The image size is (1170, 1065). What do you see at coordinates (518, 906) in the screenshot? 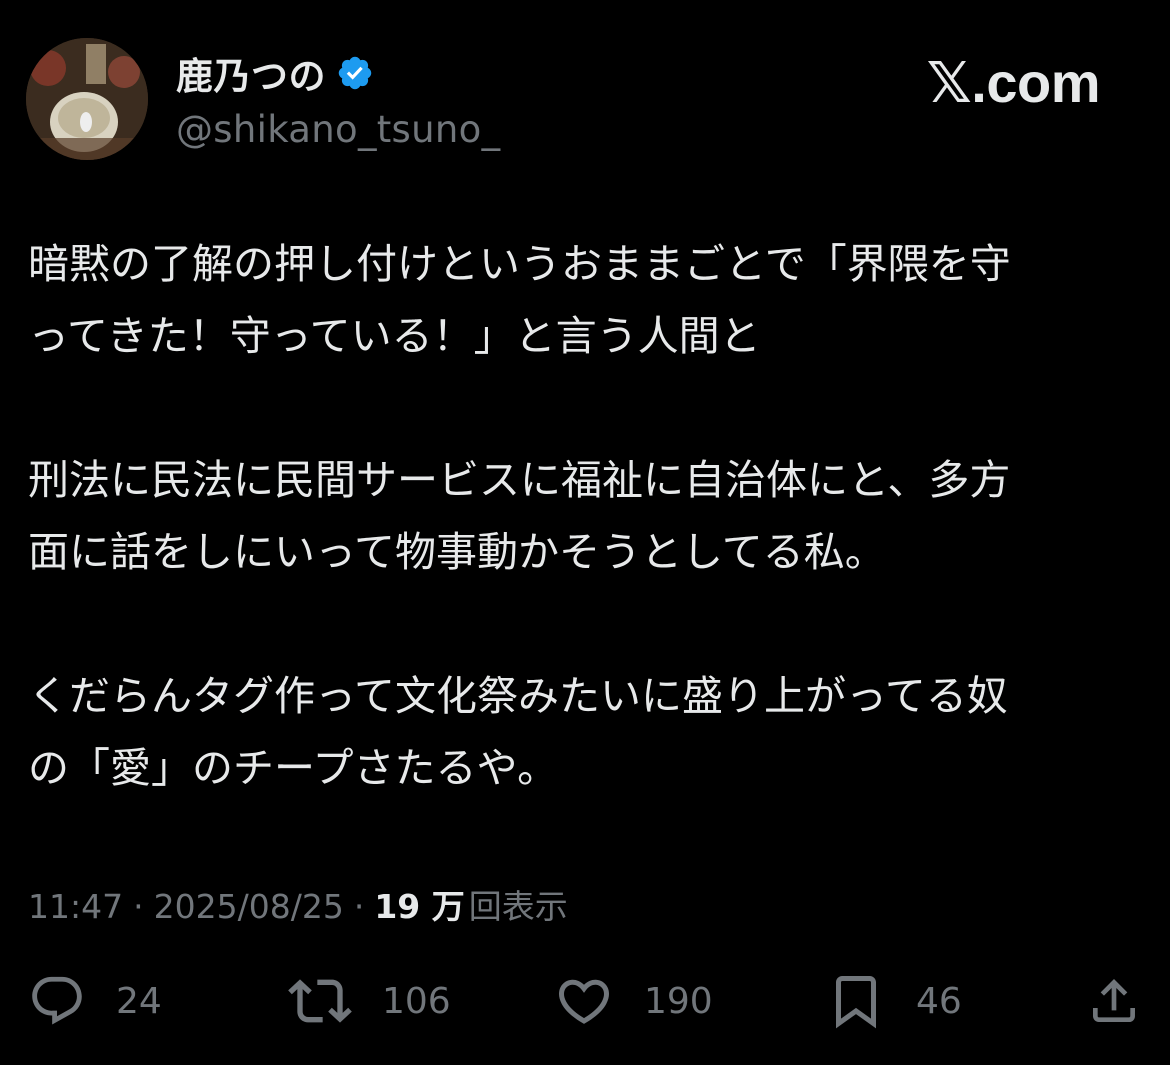
I see `views-label: 回表示` at bounding box center [518, 906].